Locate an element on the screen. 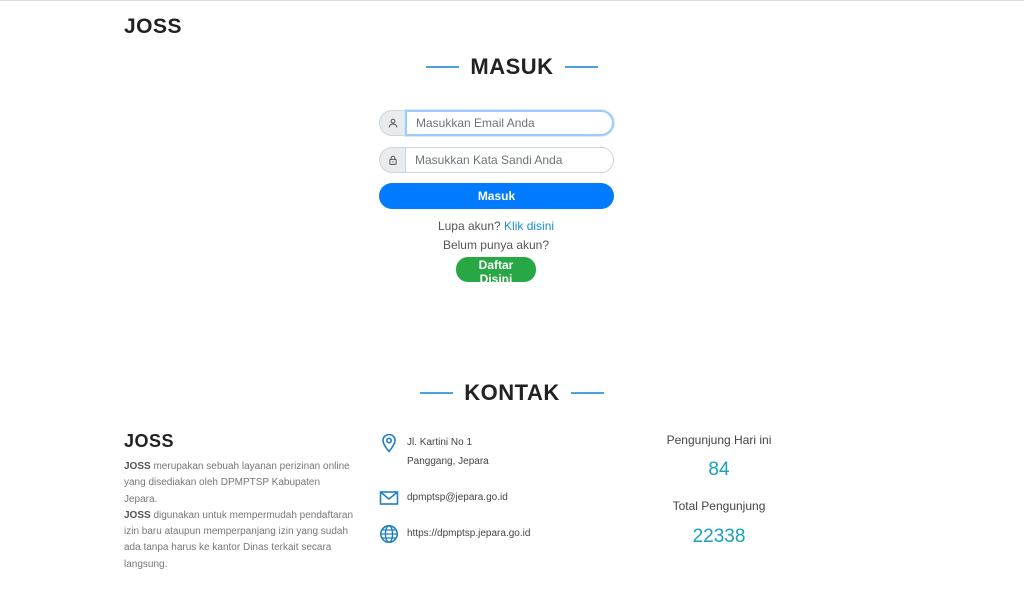 Image resolution: width=1024 pixels, height=605 pixels. website-url: https://dpmptsp.jepara.go.id is located at coordinates (468, 533).